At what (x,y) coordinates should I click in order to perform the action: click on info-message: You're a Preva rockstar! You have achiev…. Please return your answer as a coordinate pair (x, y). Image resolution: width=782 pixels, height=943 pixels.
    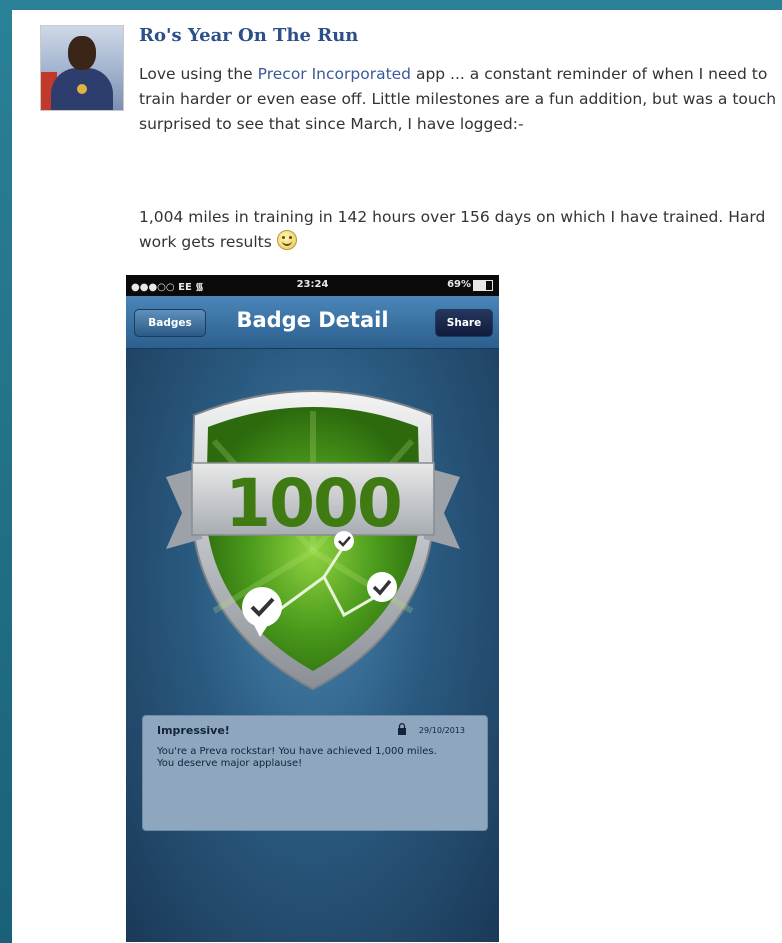
    Looking at the image, I should click on (297, 757).